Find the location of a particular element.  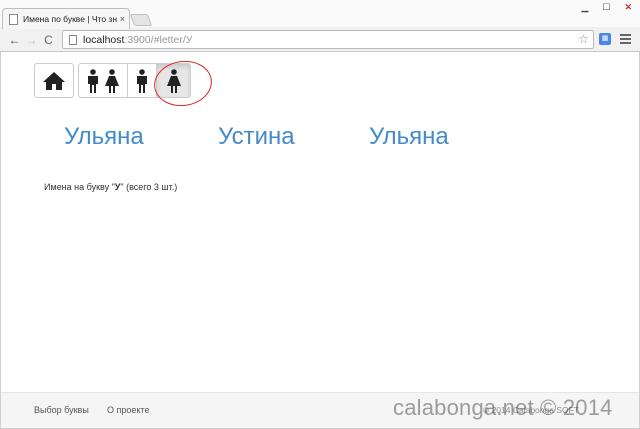

female-names-button is located at coordinates (173, 80).